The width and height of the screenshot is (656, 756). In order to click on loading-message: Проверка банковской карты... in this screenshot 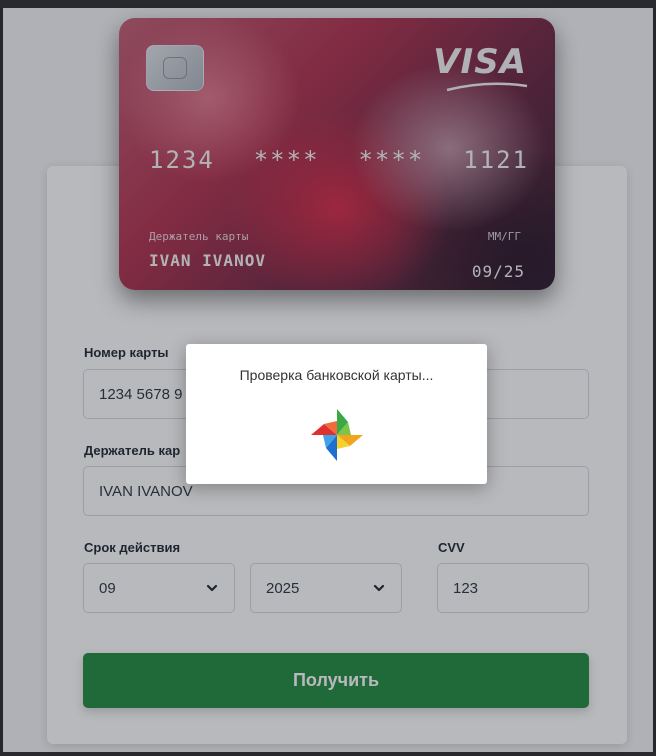, I will do `click(336, 375)`.